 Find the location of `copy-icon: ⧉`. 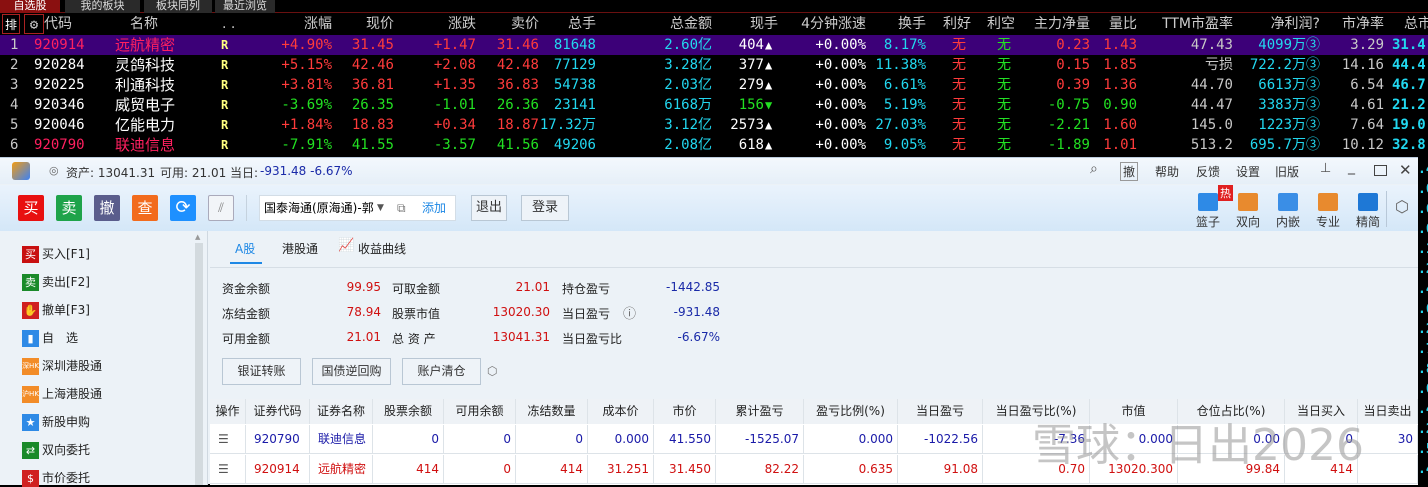

copy-icon: ⧉ is located at coordinates (401, 208).